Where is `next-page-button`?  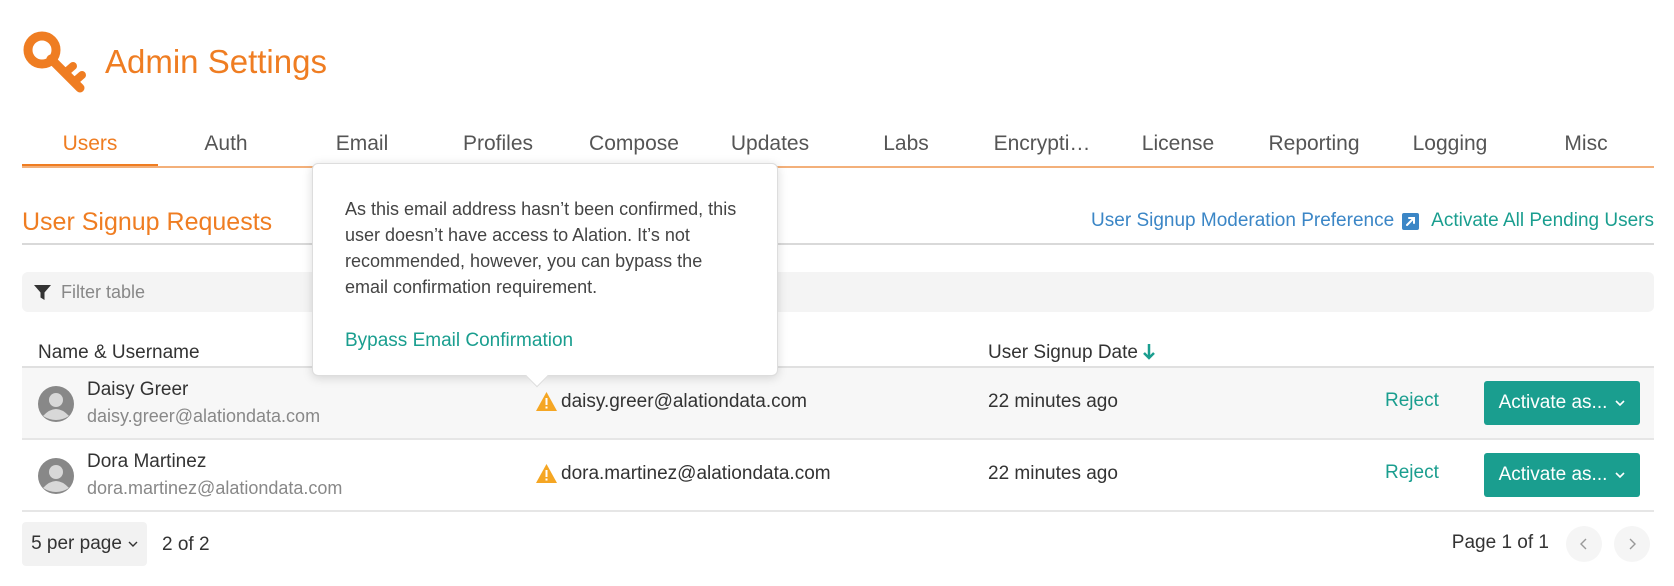 next-page-button is located at coordinates (1632, 544).